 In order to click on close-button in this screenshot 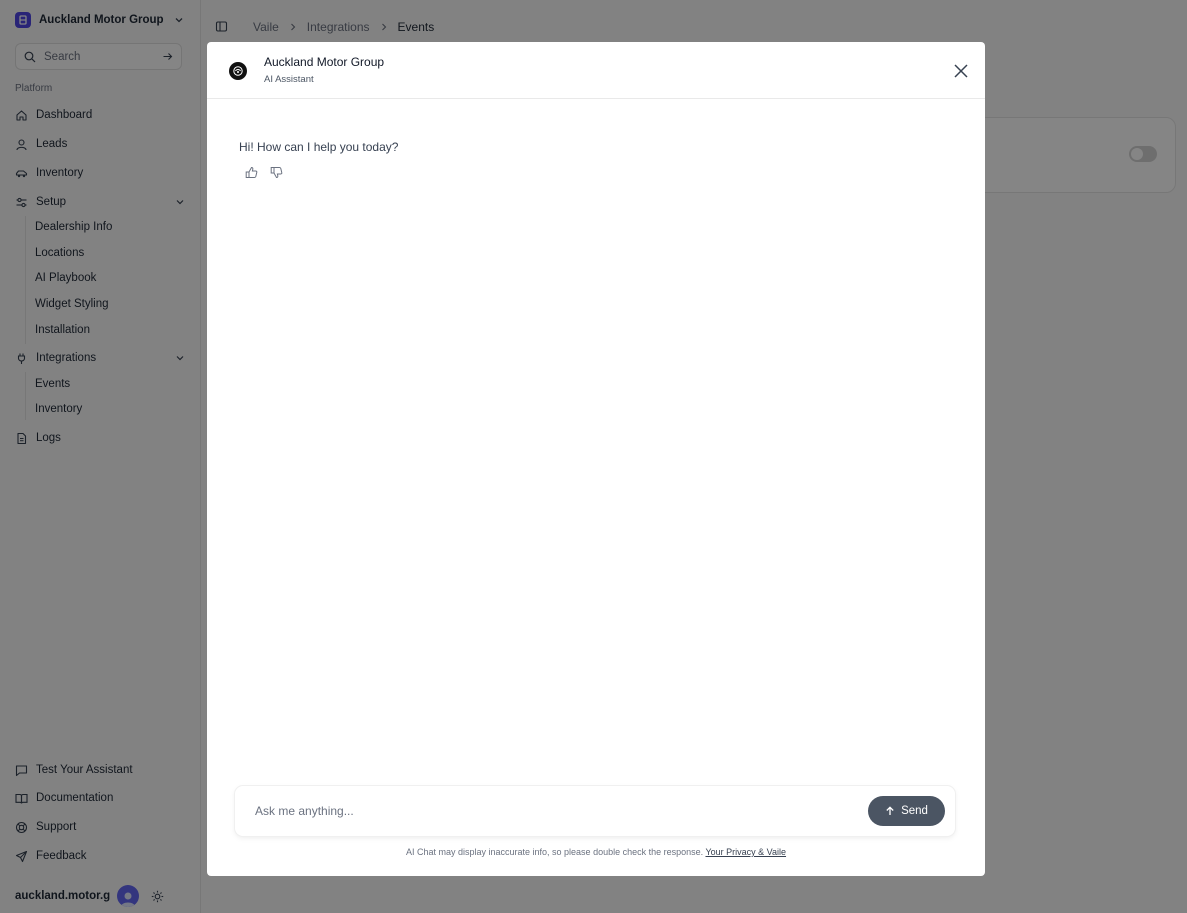, I will do `click(961, 71)`.